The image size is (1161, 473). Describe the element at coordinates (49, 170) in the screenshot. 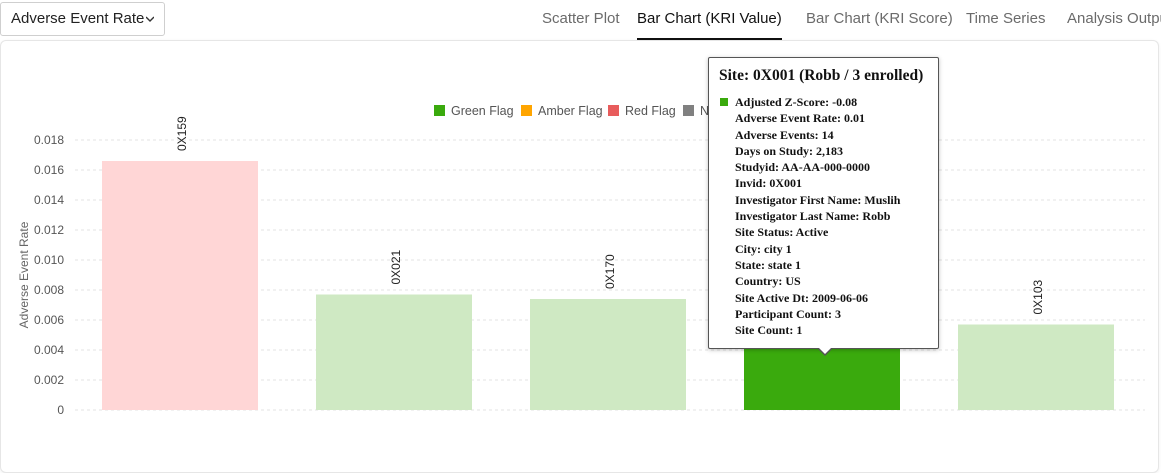

I see `y-tick-label: 0.016` at that location.